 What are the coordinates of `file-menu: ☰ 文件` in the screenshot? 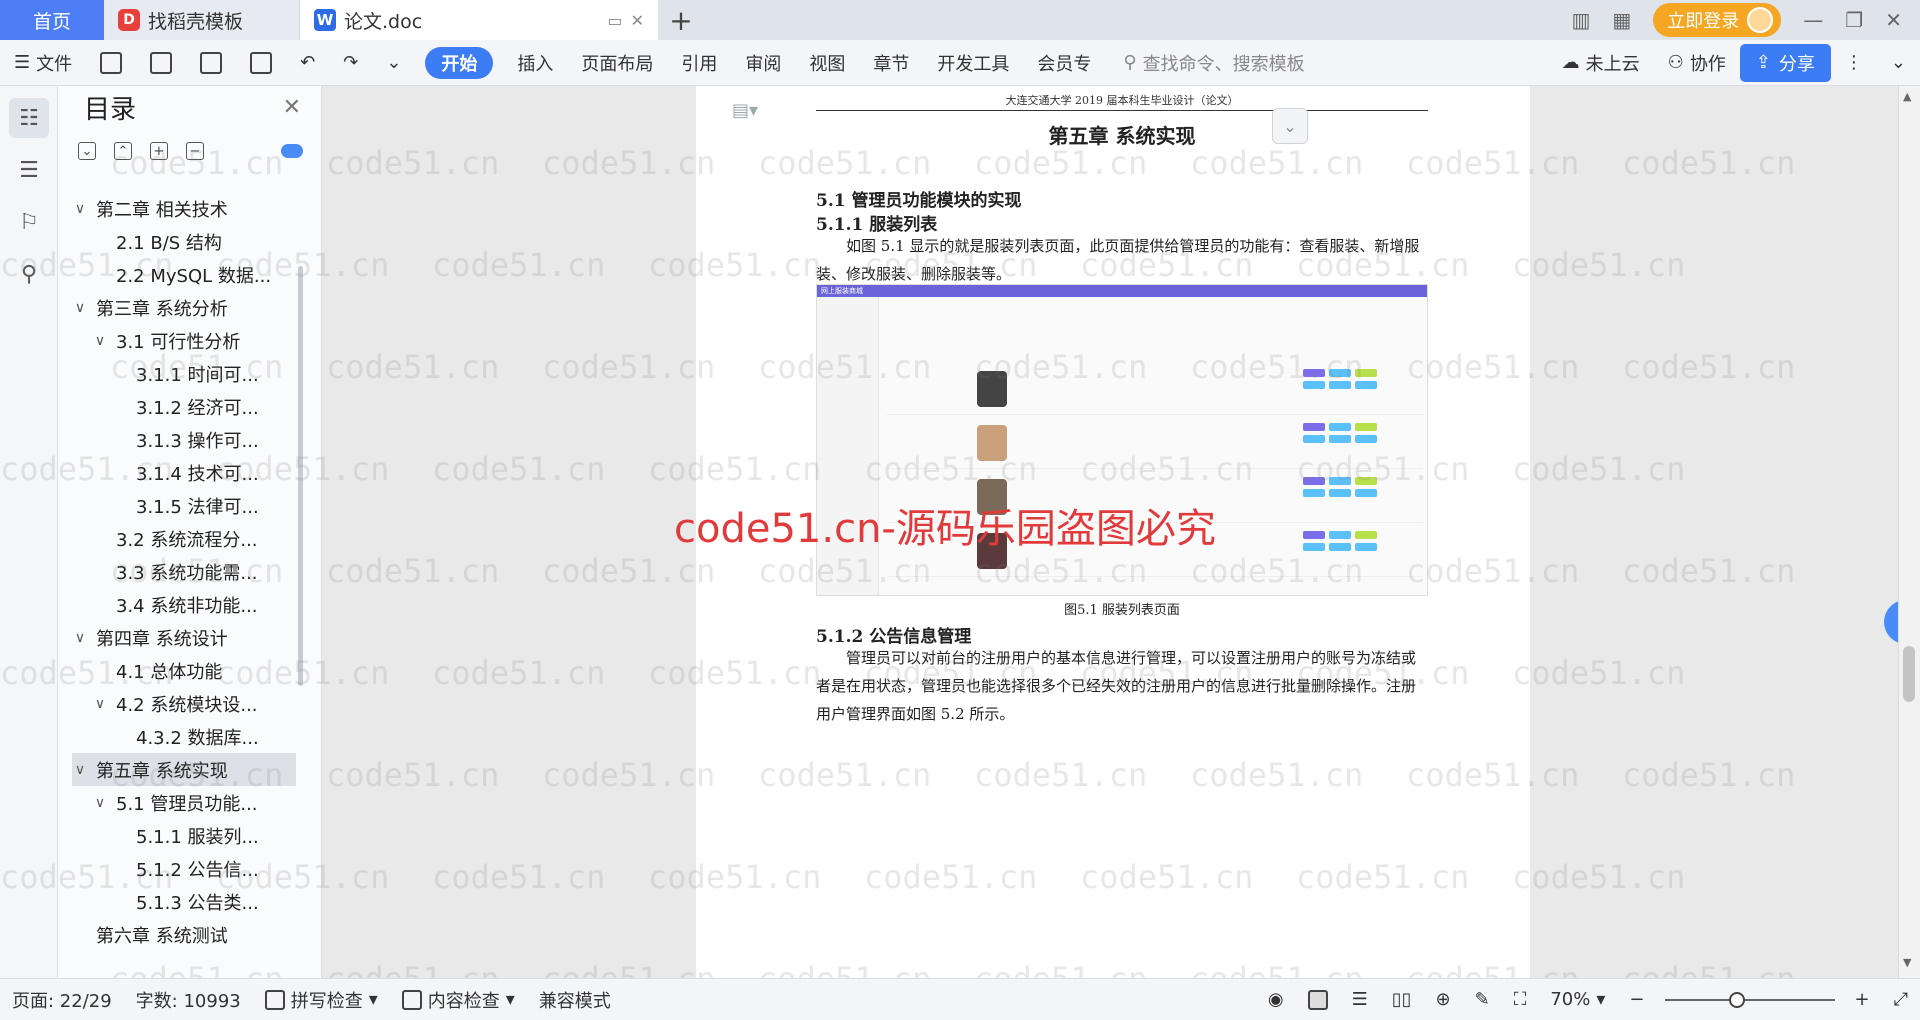 It's located at (43, 63).